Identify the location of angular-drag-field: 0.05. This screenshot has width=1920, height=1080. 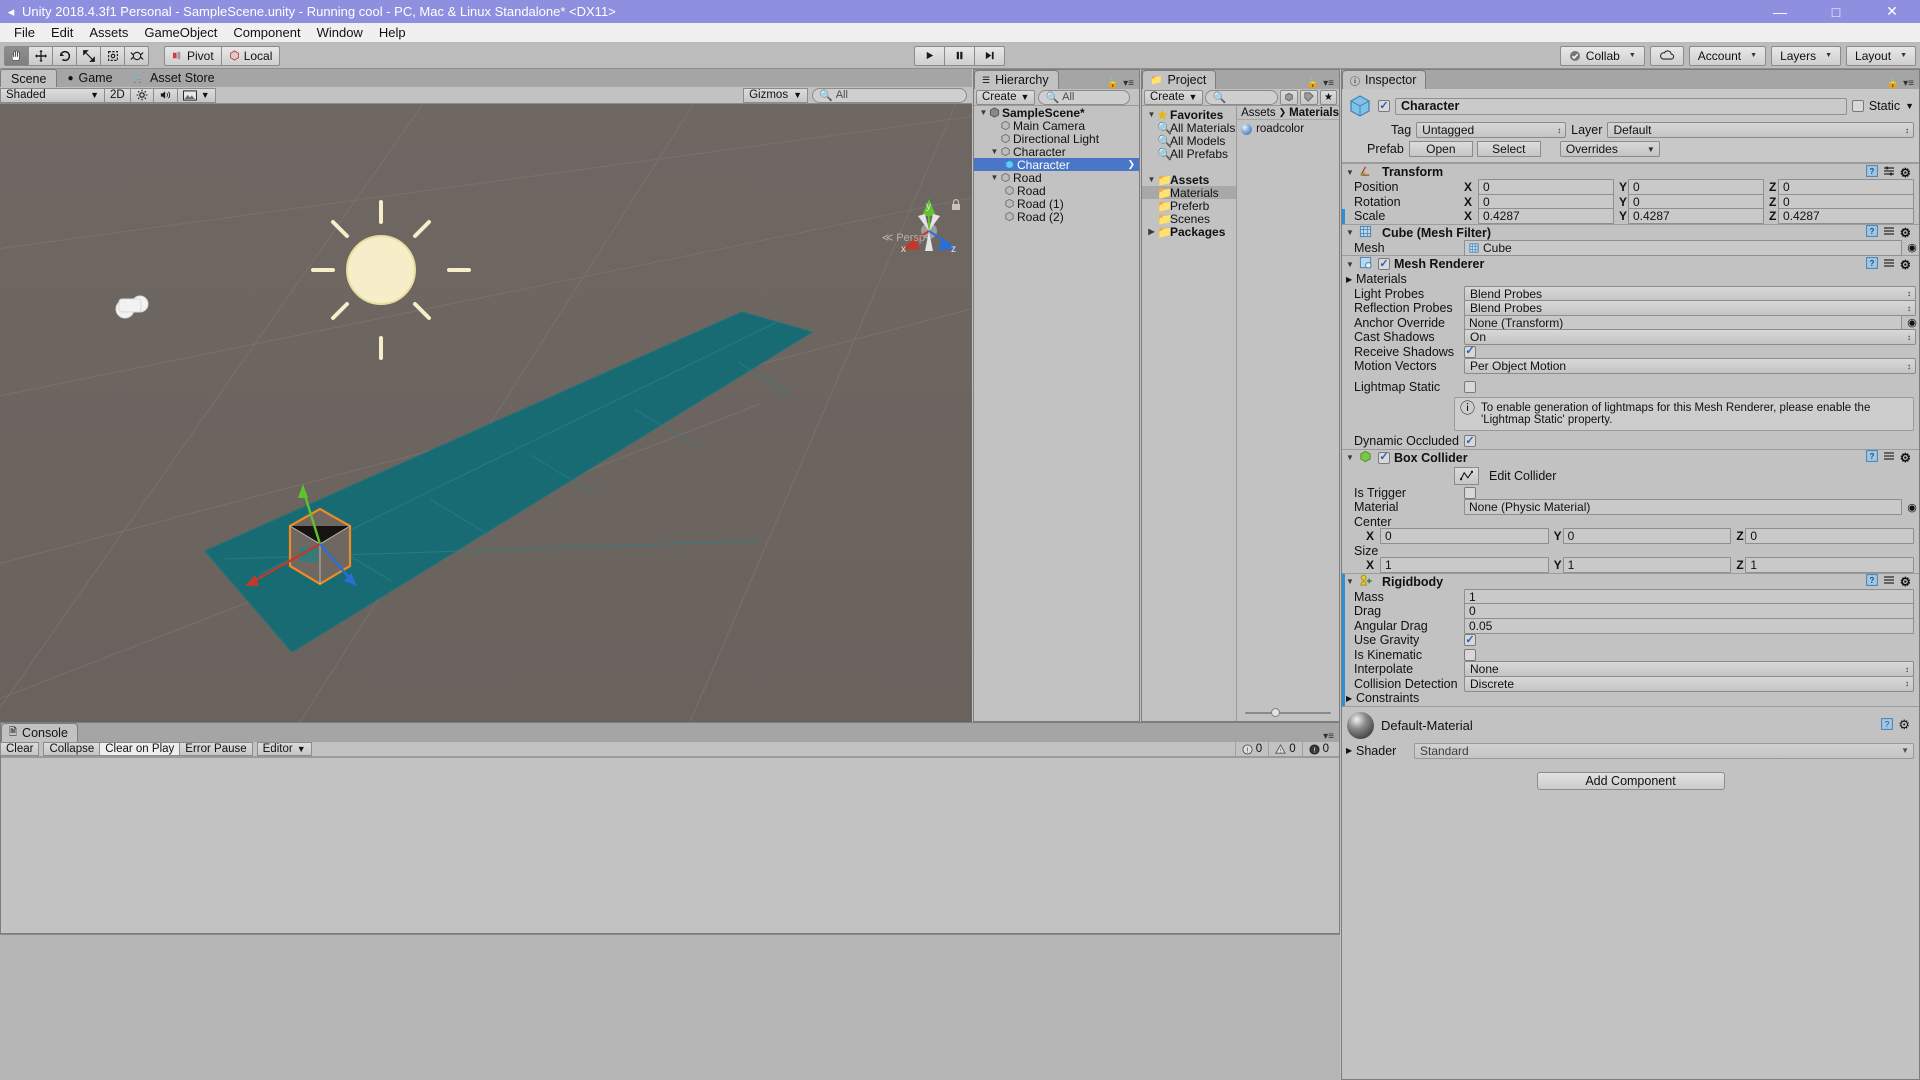
(1689, 625).